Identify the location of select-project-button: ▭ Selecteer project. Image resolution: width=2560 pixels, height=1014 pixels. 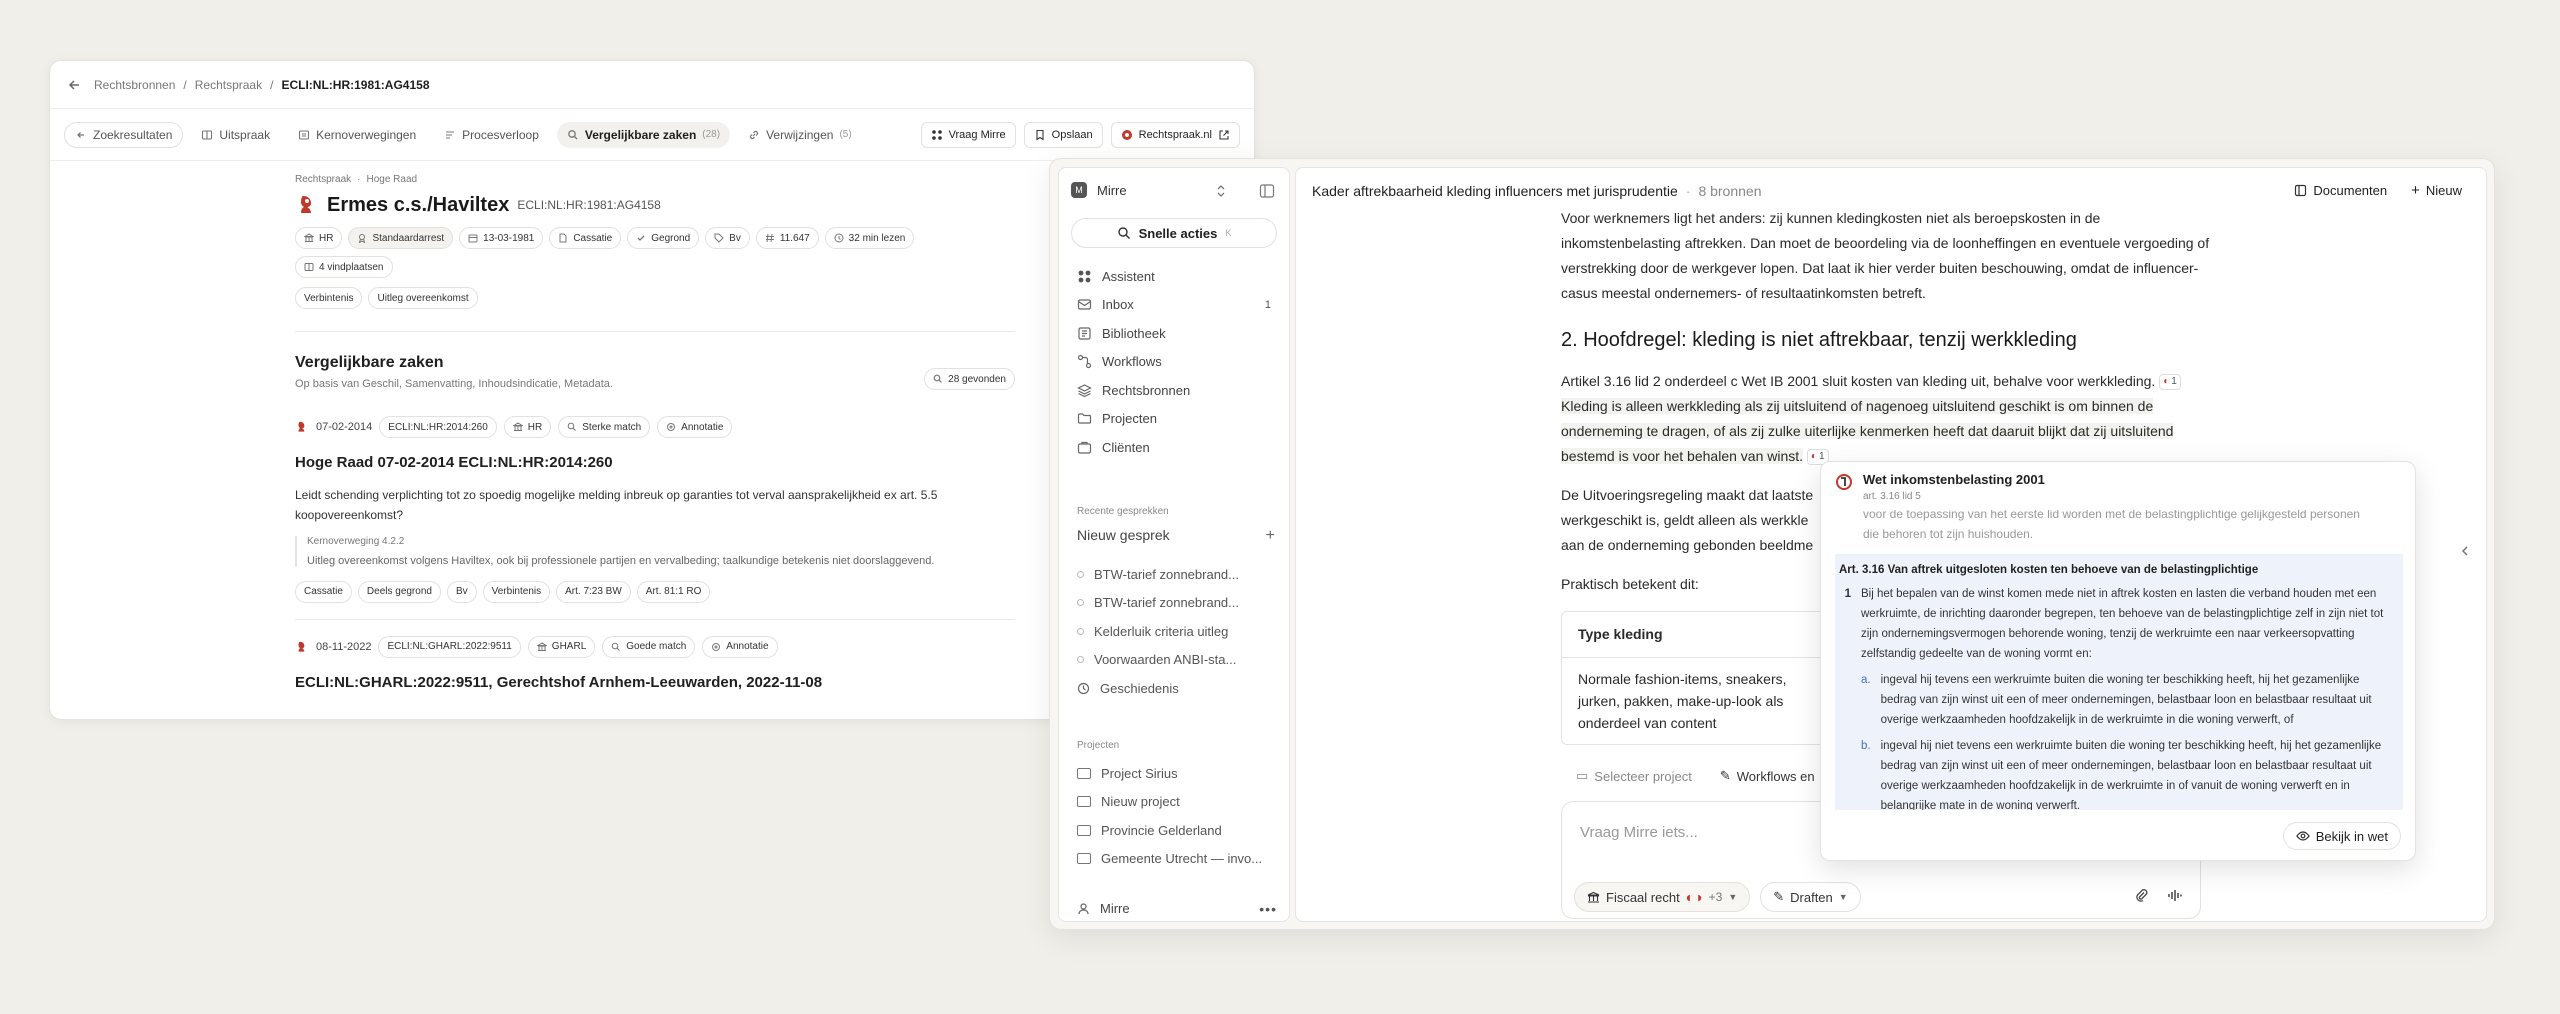
(1634, 776).